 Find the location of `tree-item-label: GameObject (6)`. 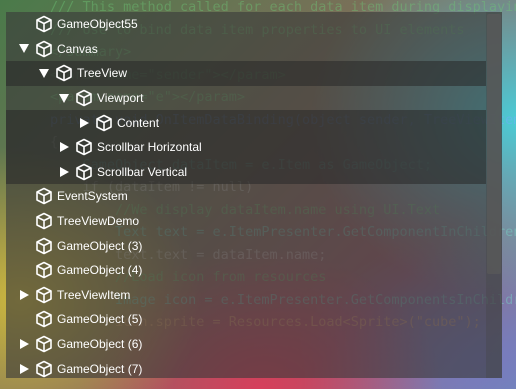

tree-item-label: GameObject (6) is located at coordinates (100, 344).